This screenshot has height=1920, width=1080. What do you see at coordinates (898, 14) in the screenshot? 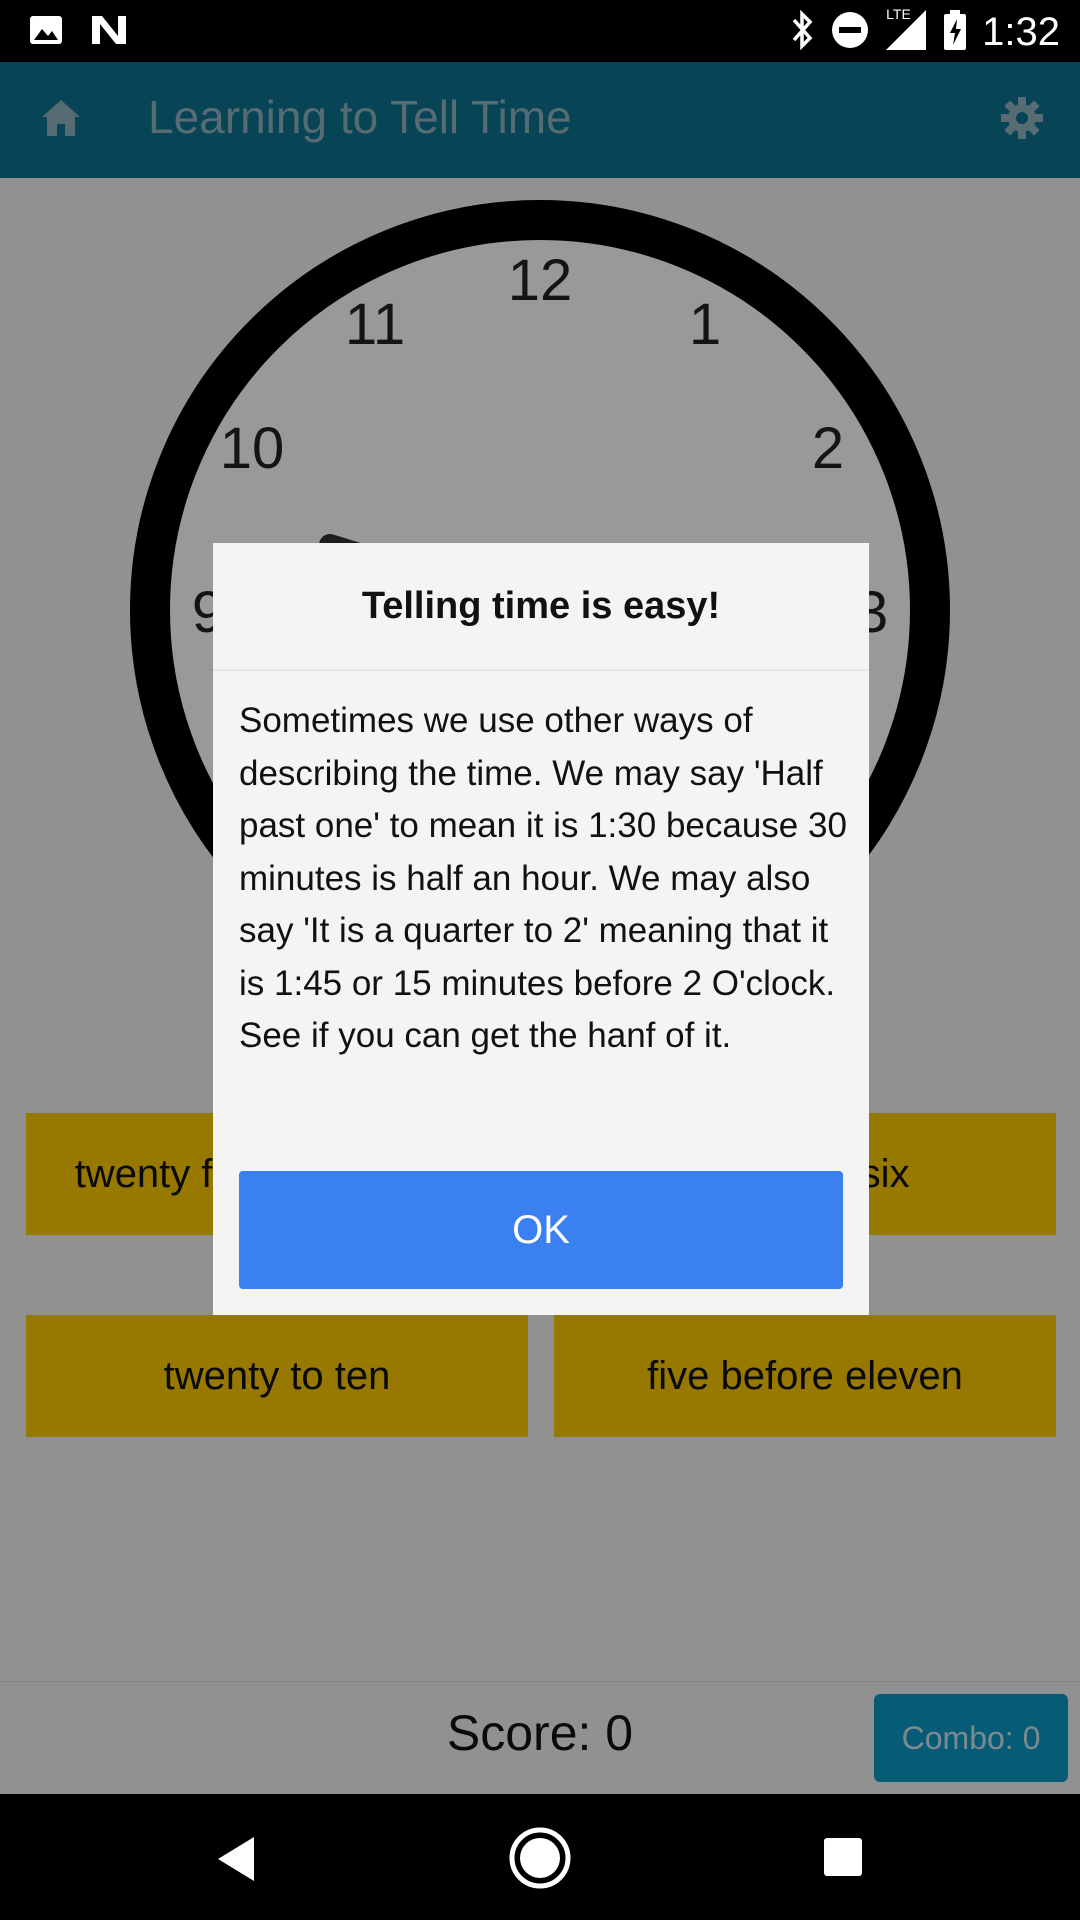
I see `lte-label: LTE` at bounding box center [898, 14].